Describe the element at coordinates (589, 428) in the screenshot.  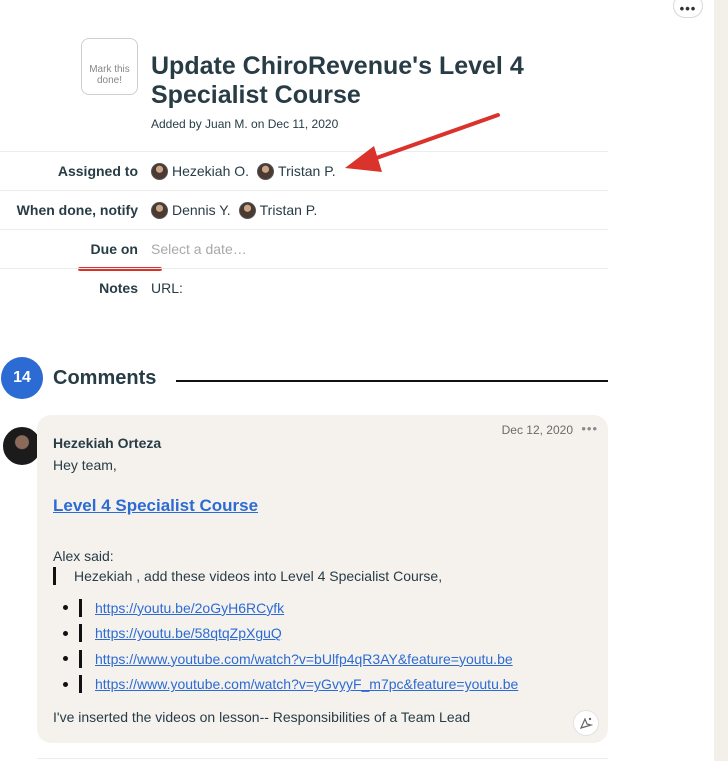
I see `more-icon: •••` at that location.